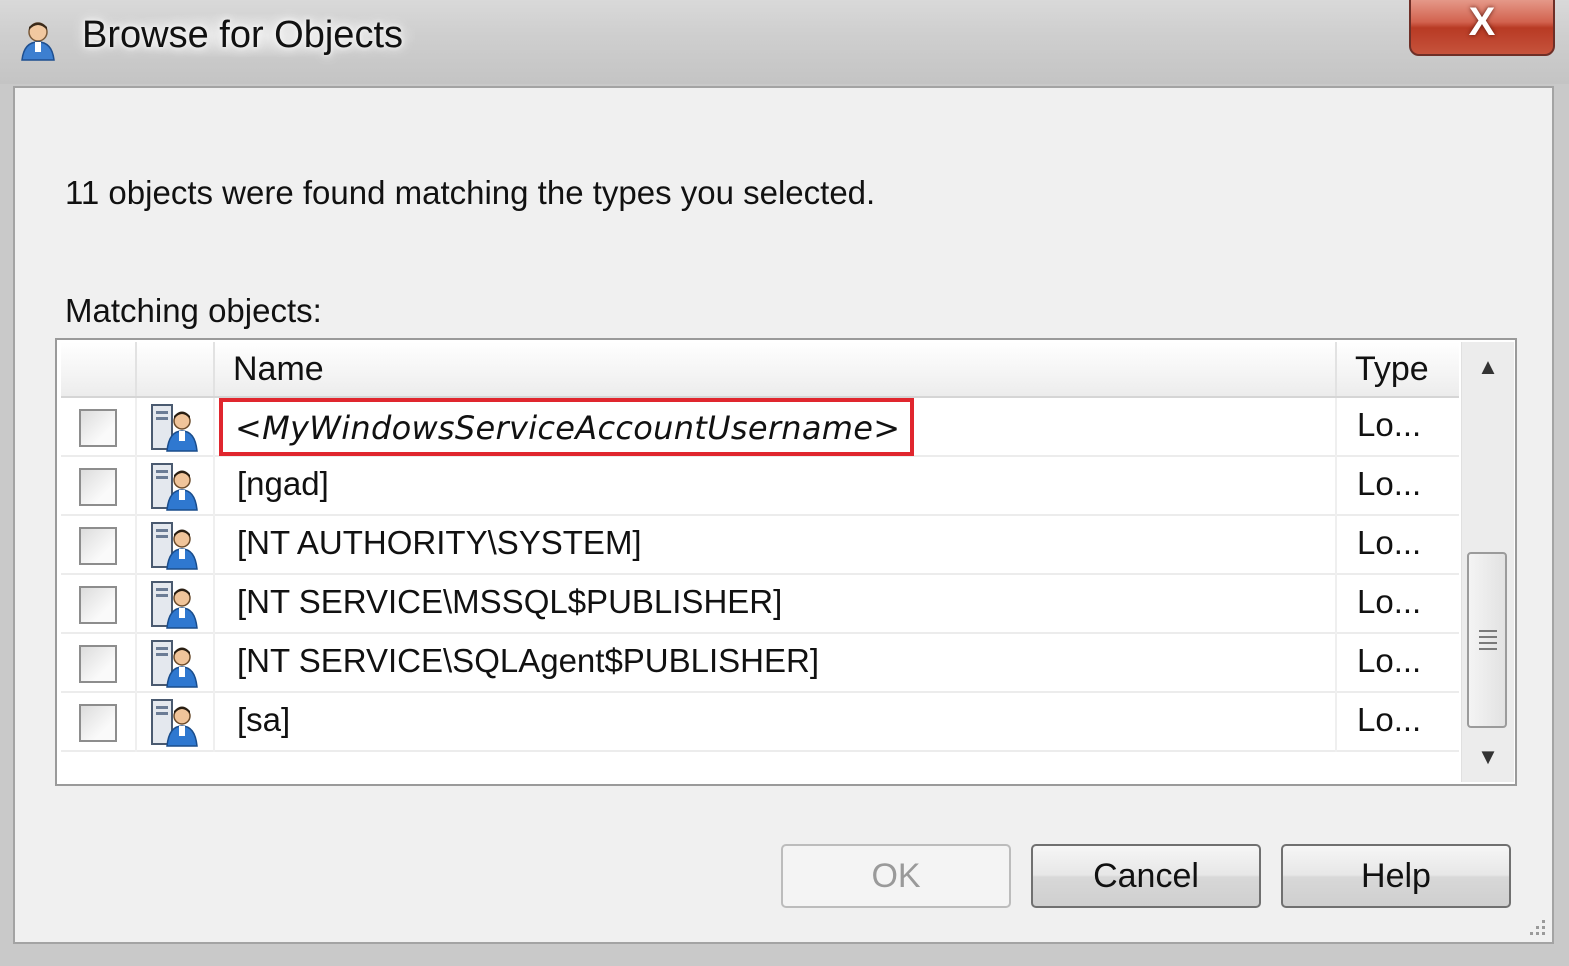 The image size is (1569, 966). I want to click on cancel-button: Cancel, so click(1146, 876).